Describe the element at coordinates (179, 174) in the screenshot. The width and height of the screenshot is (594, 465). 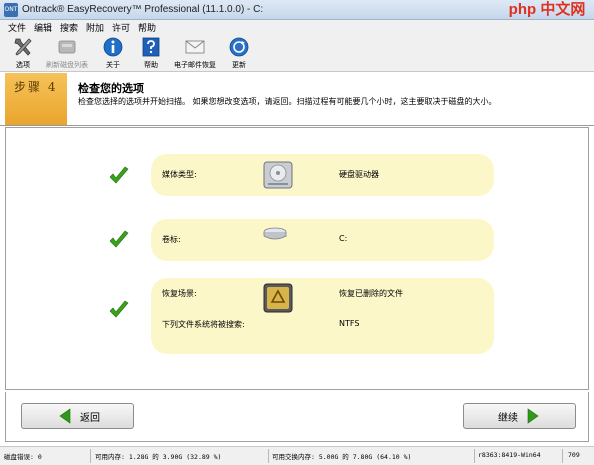
I see `media-type-label: 媒体类型:` at that location.